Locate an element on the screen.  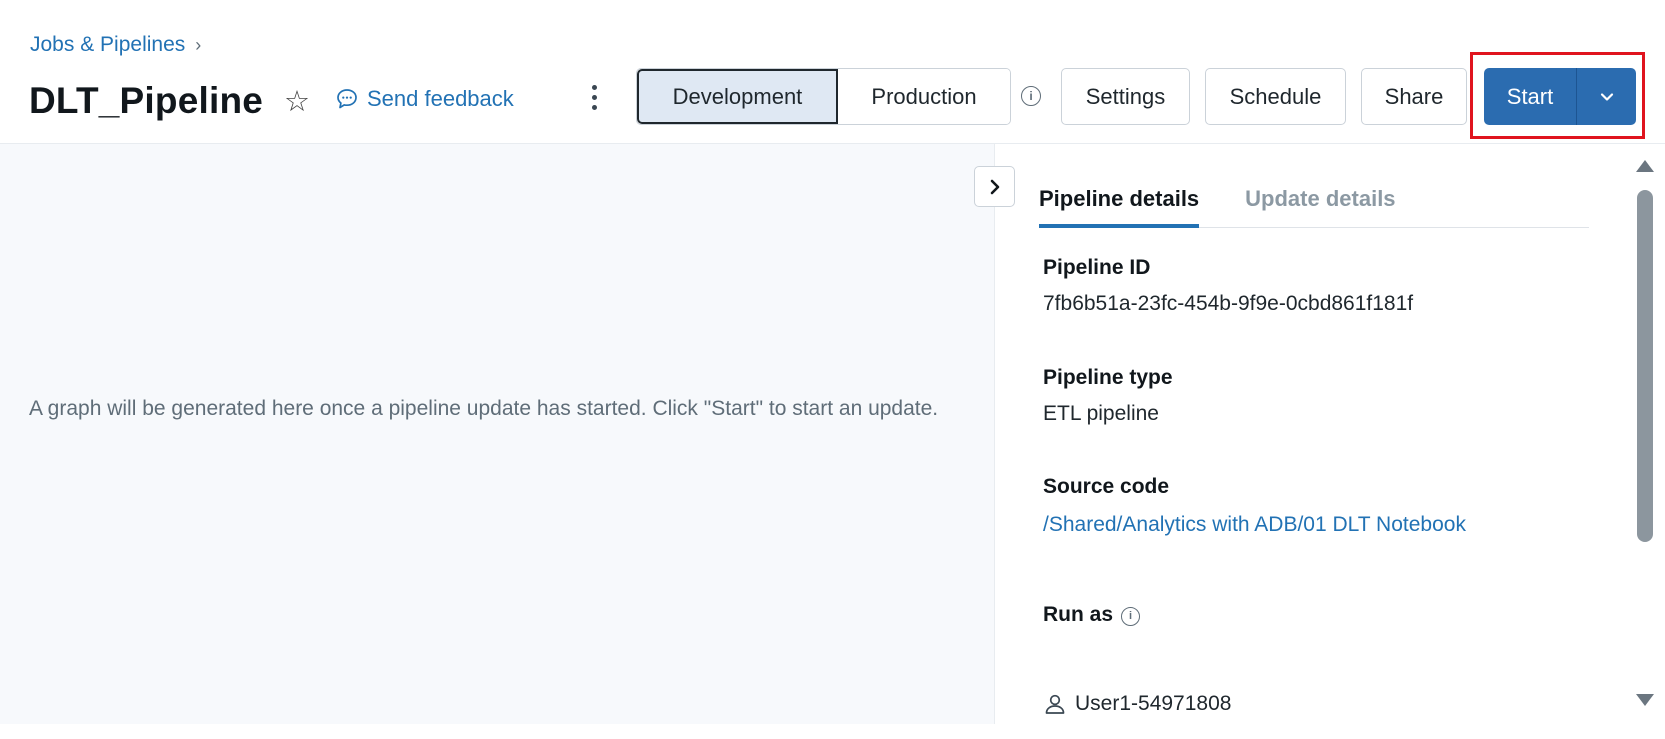
run-as-label-text: Run as is located at coordinates (1078, 614).